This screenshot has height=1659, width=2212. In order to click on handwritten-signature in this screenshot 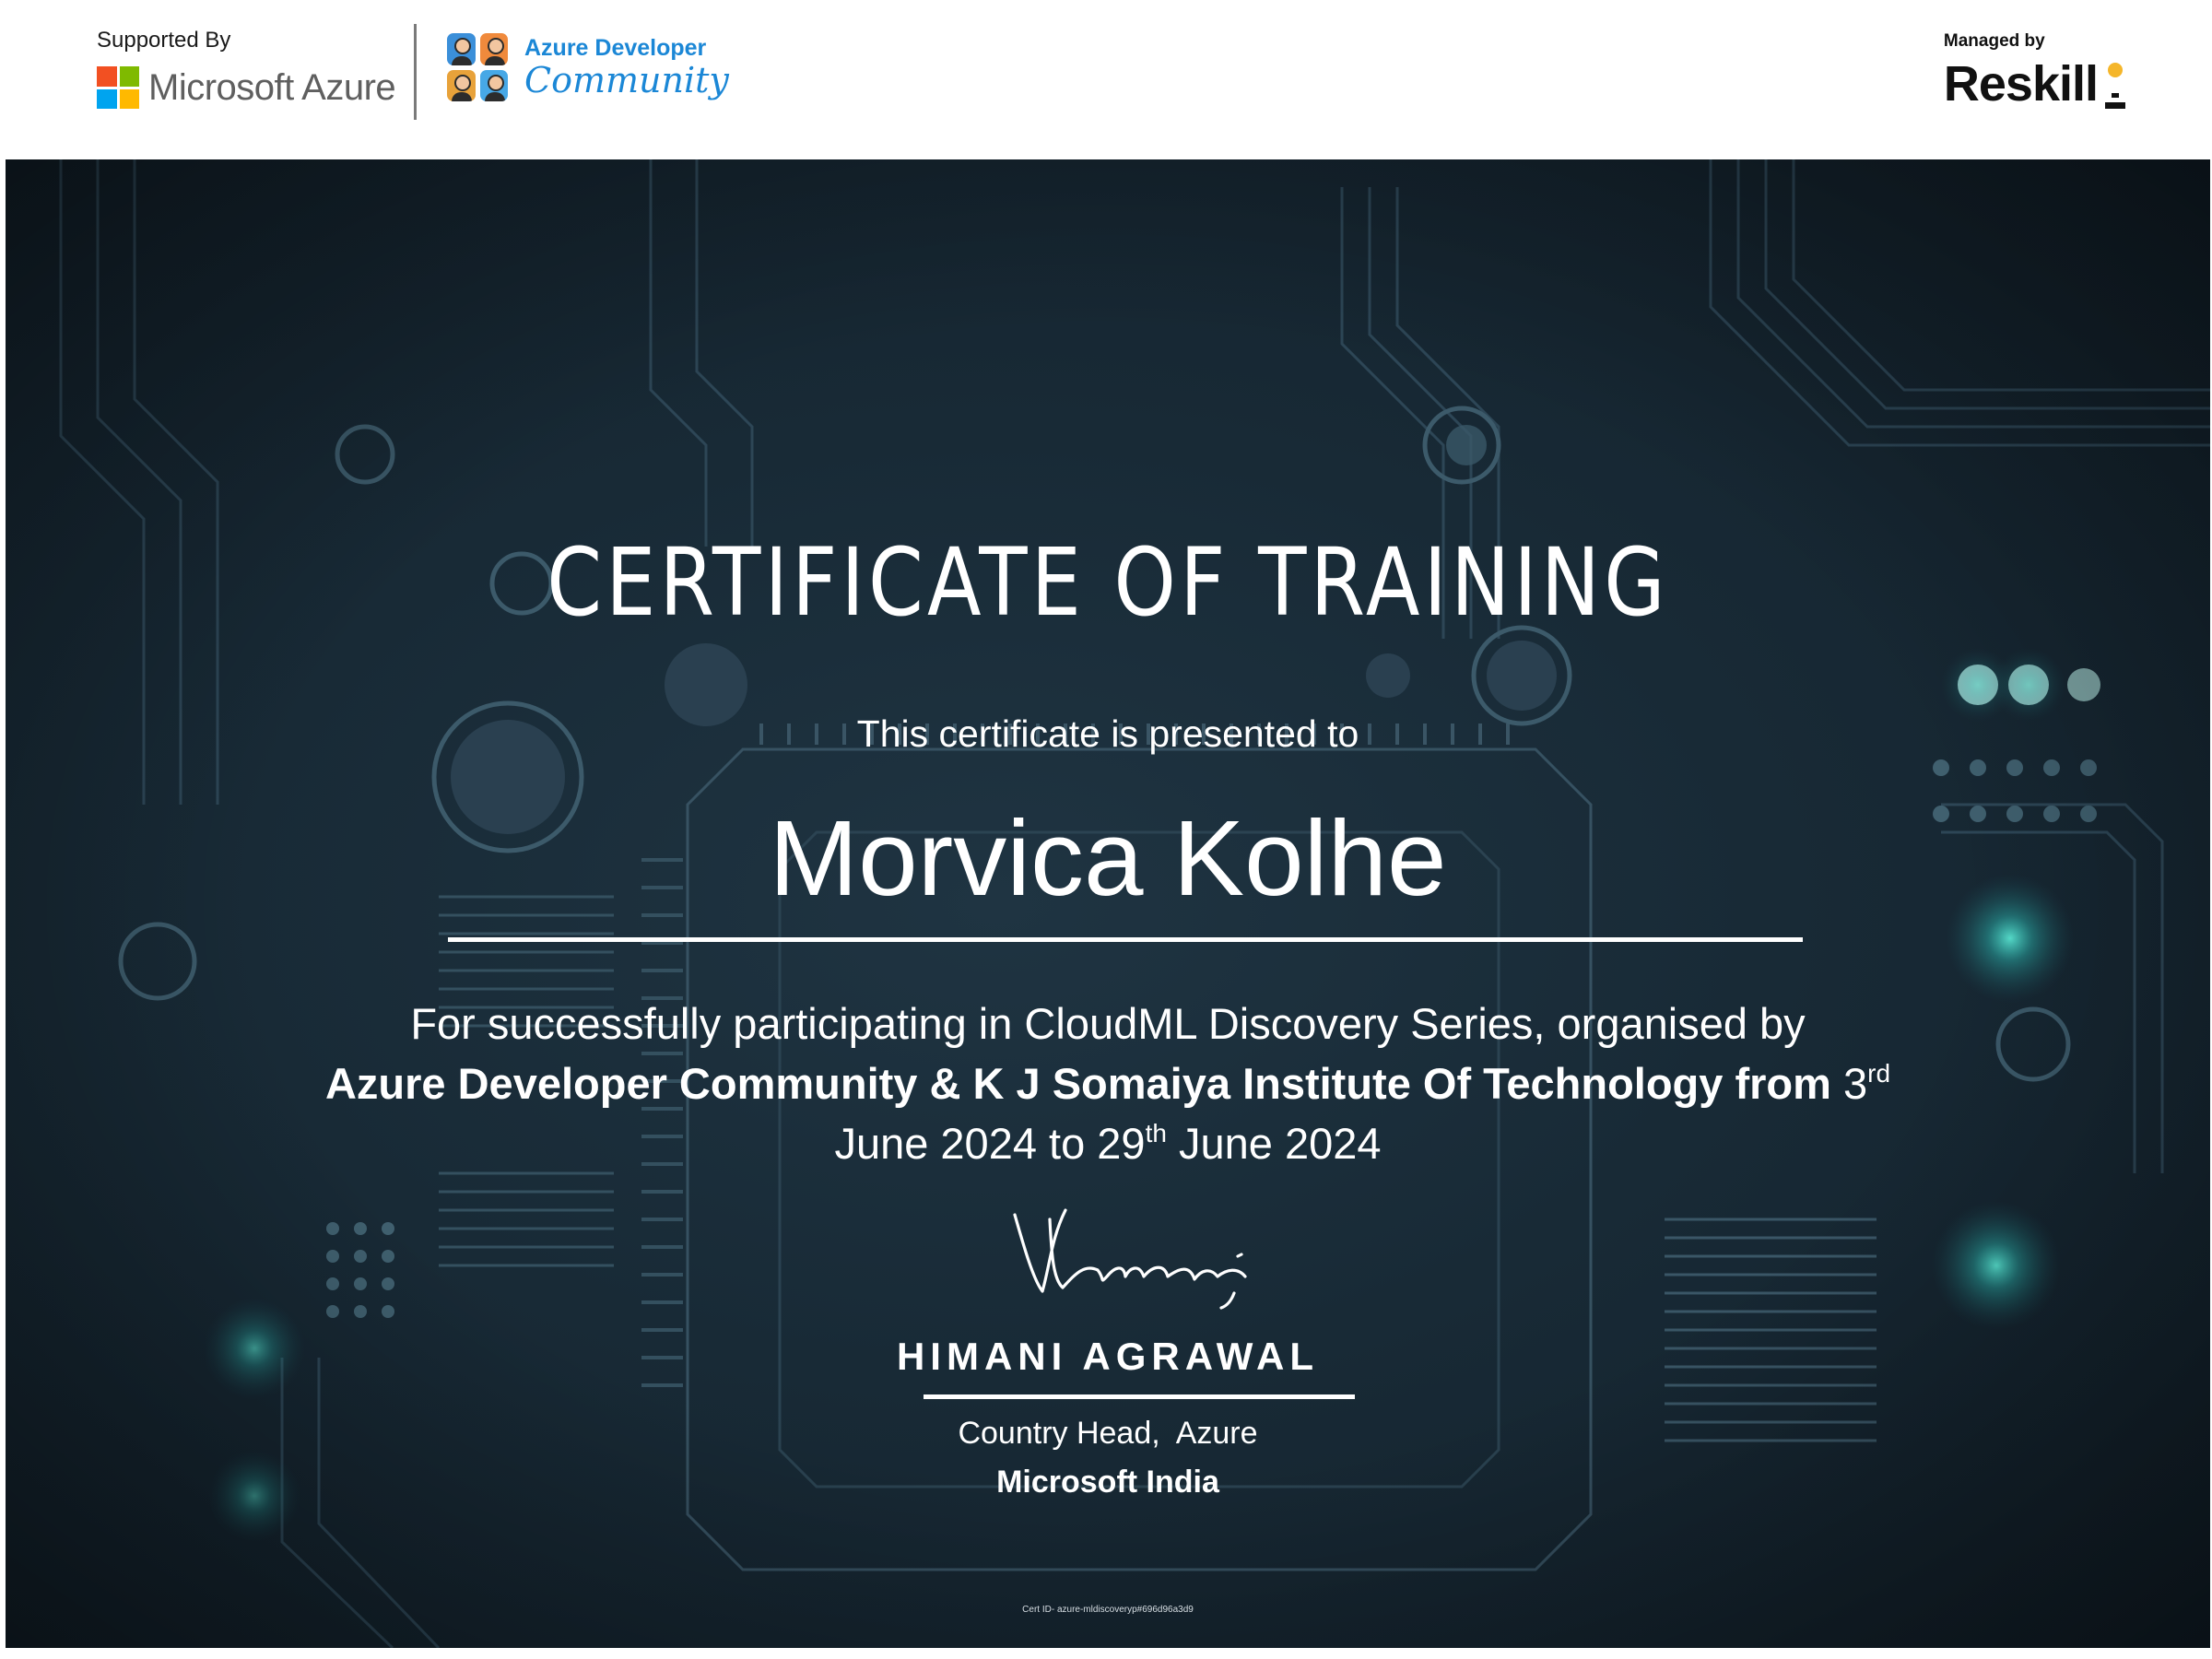, I will do `click(1130, 1259)`.